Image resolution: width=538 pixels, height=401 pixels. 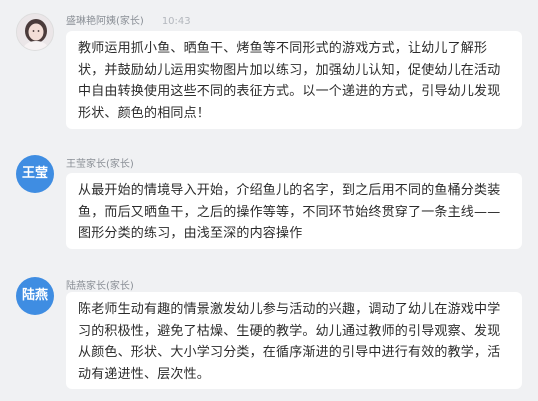 I want to click on message-meta: 王莹家长(家长), so click(x=100, y=162).